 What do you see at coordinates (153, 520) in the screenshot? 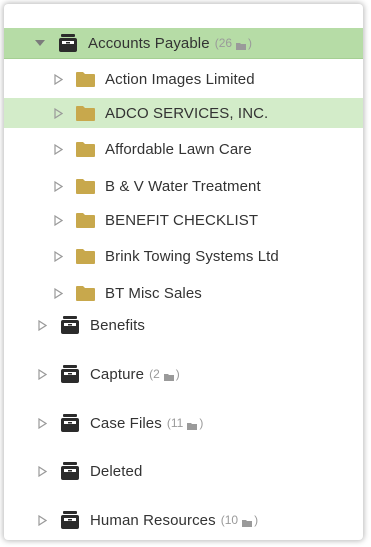
I see `tree-item-label: Human Resources` at bounding box center [153, 520].